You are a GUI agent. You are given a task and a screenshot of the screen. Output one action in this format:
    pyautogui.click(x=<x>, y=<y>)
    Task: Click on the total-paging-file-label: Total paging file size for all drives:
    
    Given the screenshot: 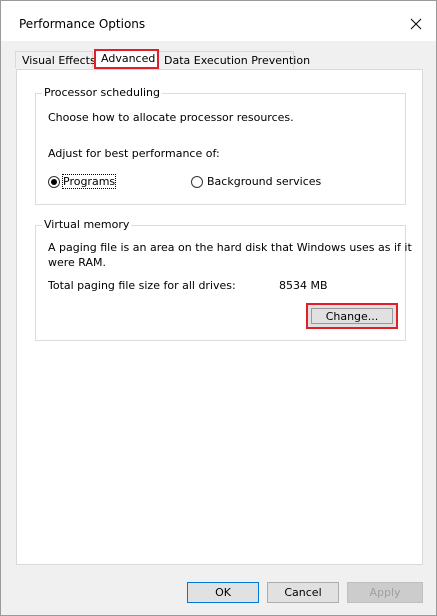 What is the action you would take?
    pyautogui.click(x=142, y=285)
    